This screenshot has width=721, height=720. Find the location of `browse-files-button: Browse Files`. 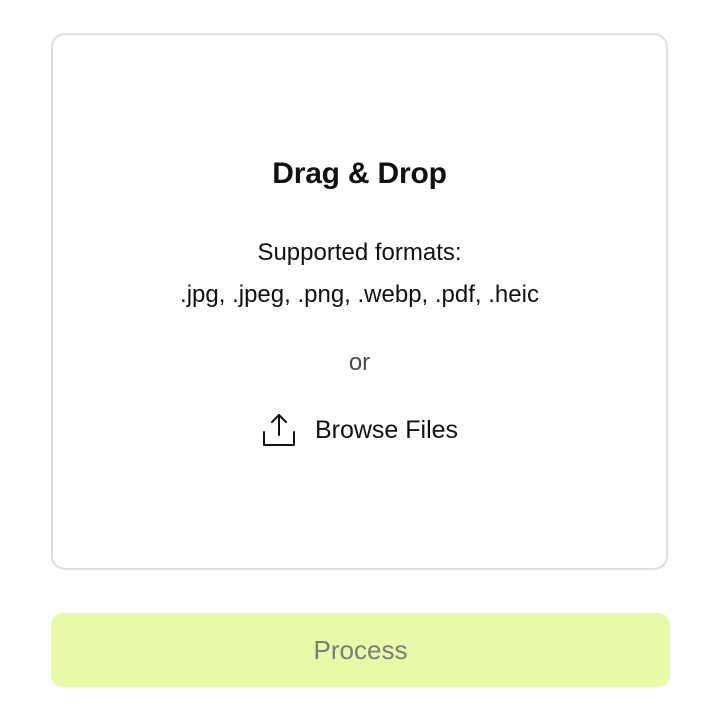

browse-files-button: Browse Files is located at coordinates (359, 430).